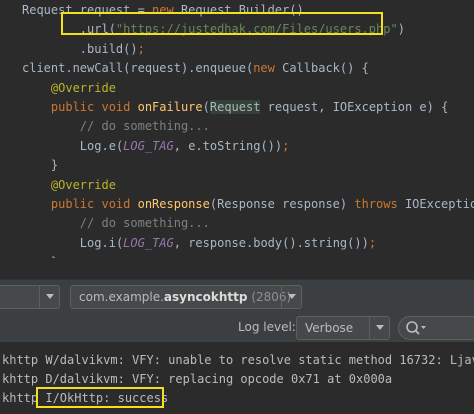 This screenshot has width=474, height=414. I want to click on search-icon, so click(416, 330).